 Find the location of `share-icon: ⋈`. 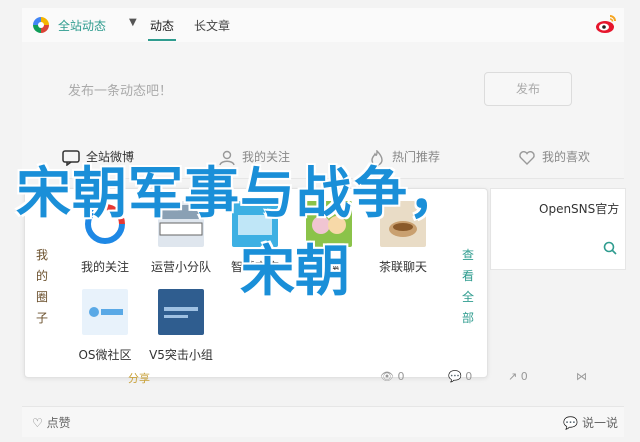

share-icon: ⋈ is located at coordinates (581, 376).